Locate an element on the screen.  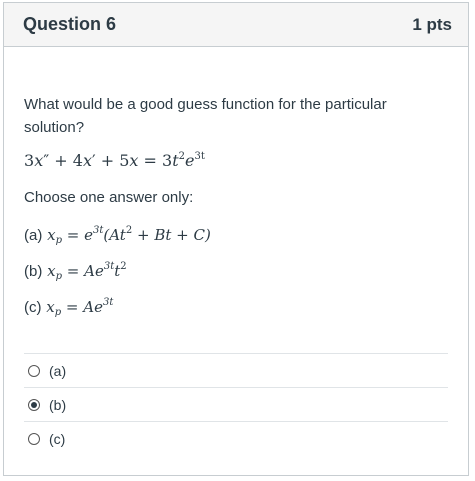
eq-exp-3t: 3t is located at coordinates (199, 156).